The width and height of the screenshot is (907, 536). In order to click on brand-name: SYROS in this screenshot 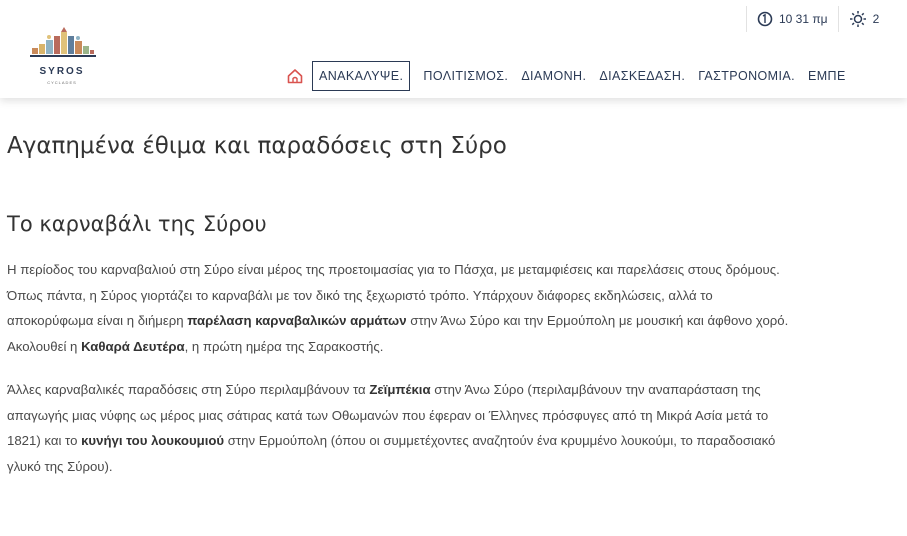, I will do `click(62, 71)`.